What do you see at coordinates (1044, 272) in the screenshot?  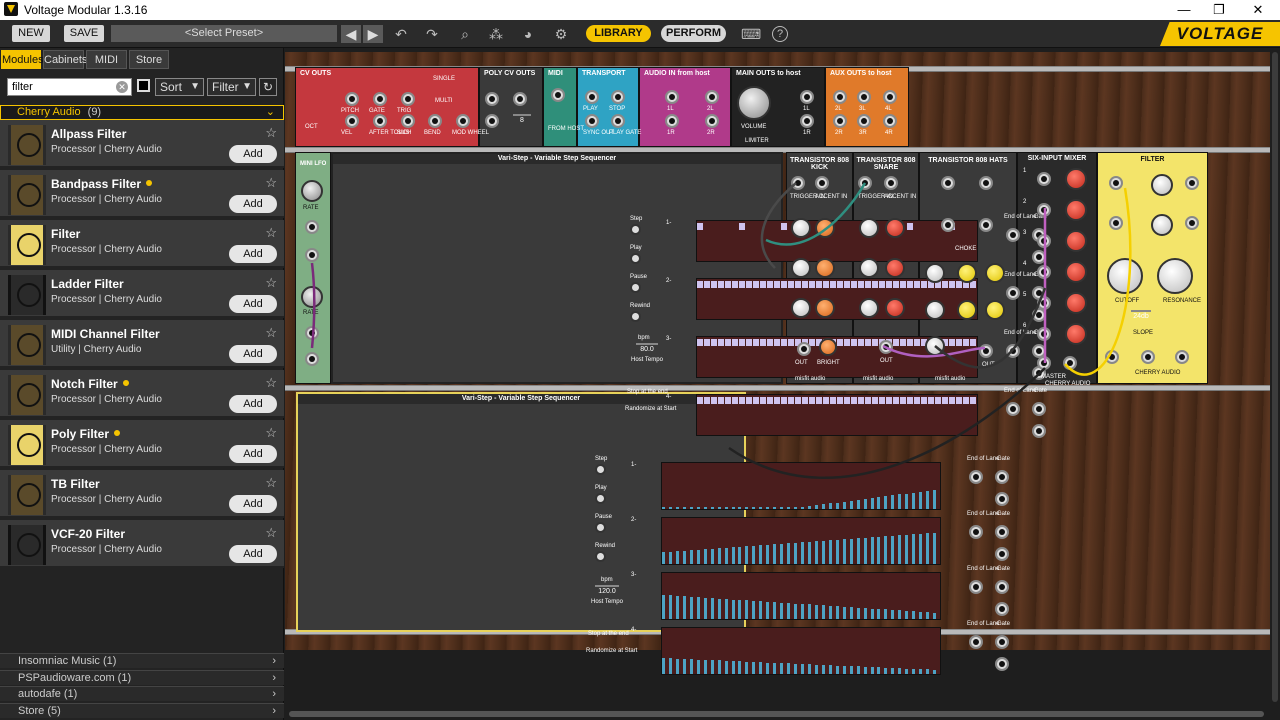 I see `mixer-input-jack` at bounding box center [1044, 272].